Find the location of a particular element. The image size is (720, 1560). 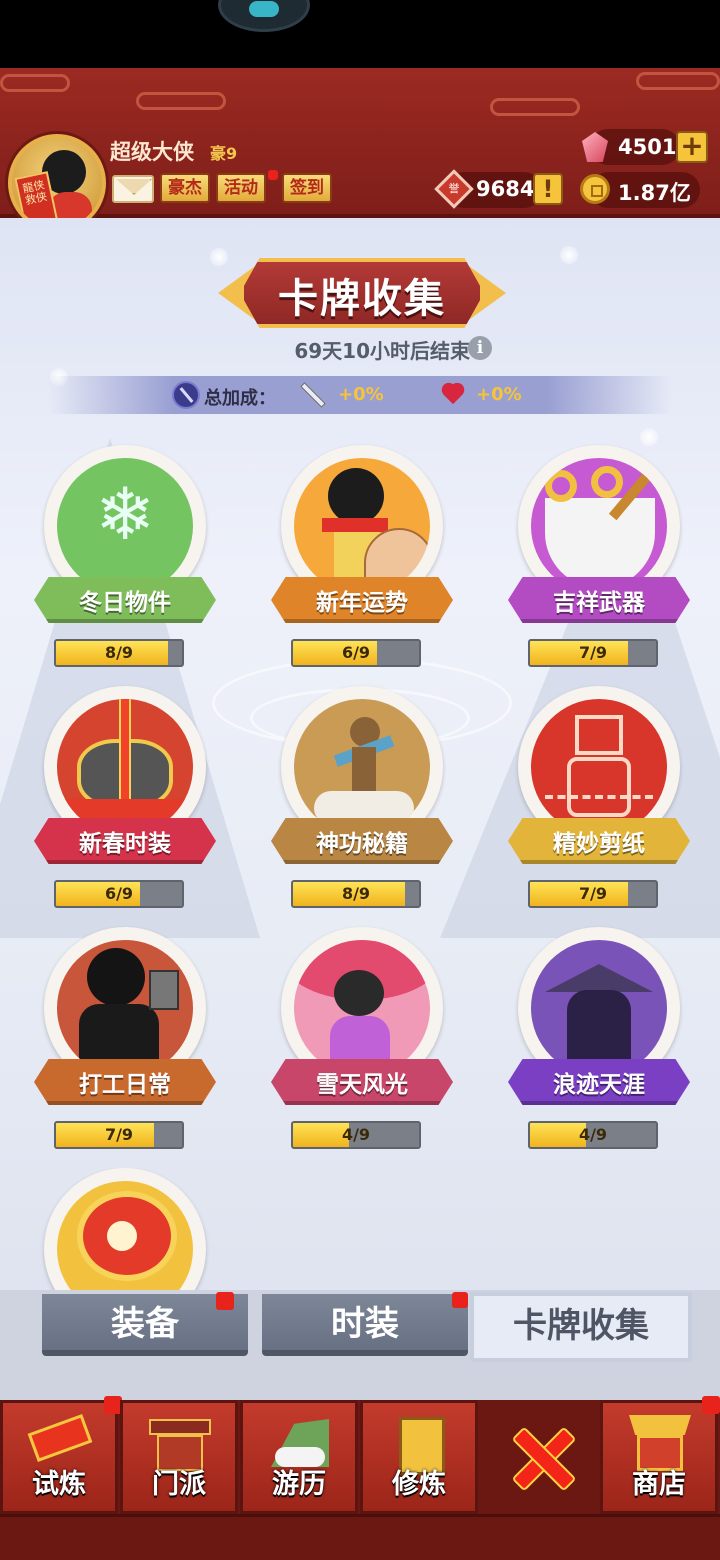

system-bottom-bar is located at coordinates (360, 1537).